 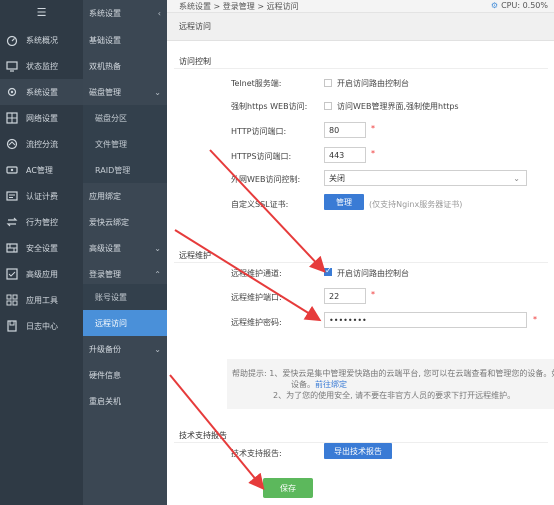 I want to click on sub-item-upgrade: 升级备份 ⌄, so click(x=125, y=349).